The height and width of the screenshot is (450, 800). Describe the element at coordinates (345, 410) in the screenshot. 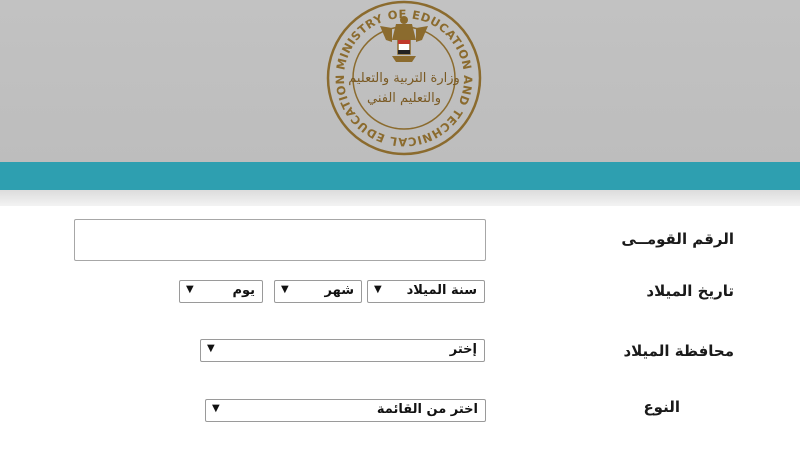

I see `gender-select: اختر من القائمة ▼` at that location.